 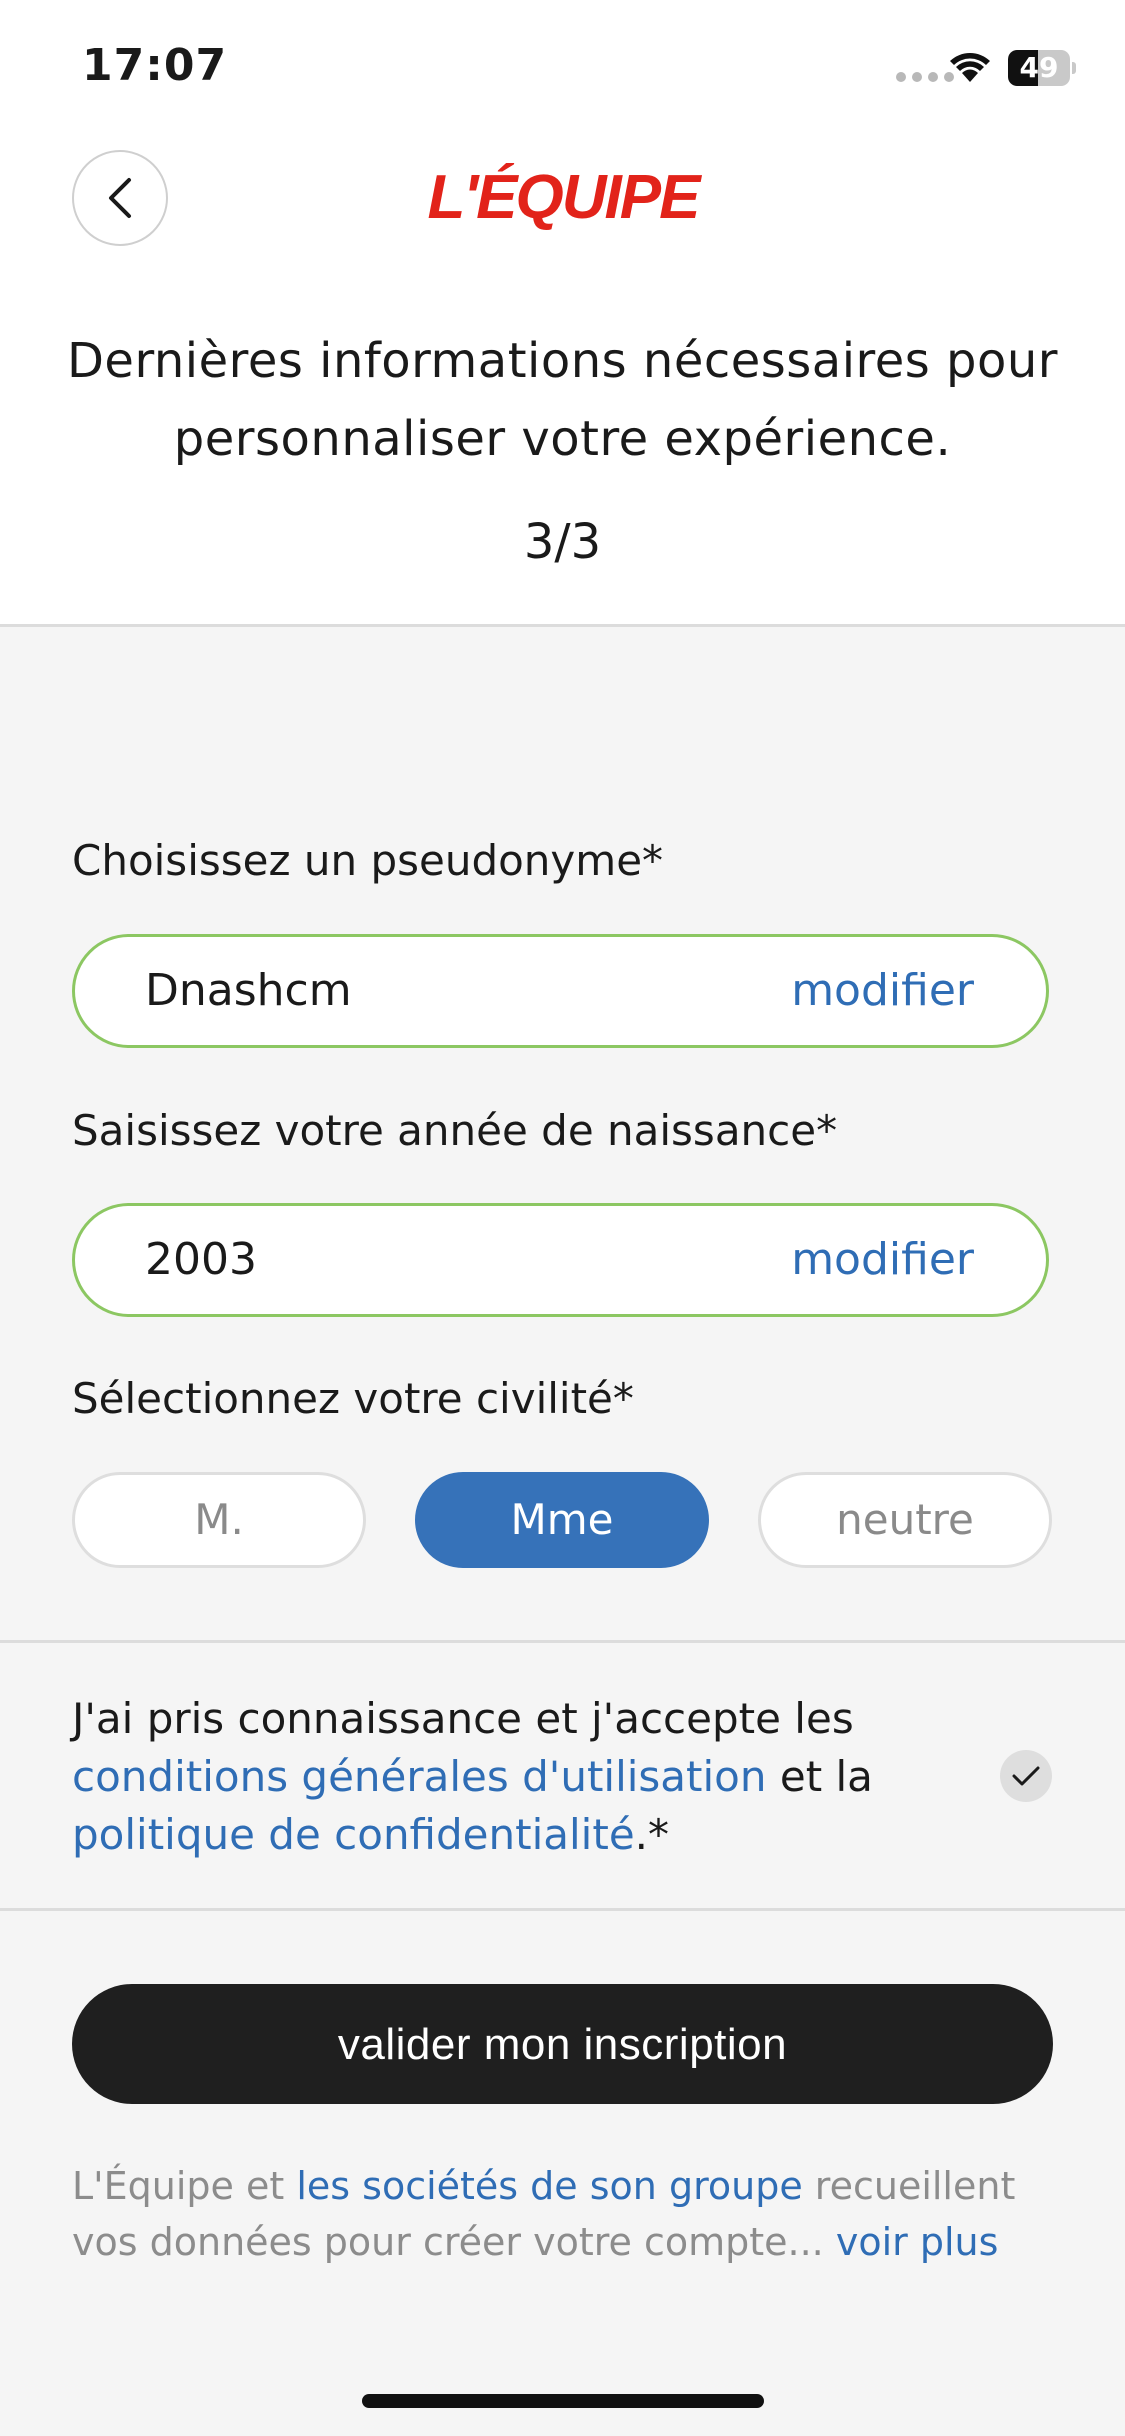 What do you see at coordinates (882, 1260) in the screenshot?
I see `birth-year-modify-link: modifier` at bounding box center [882, 1260].